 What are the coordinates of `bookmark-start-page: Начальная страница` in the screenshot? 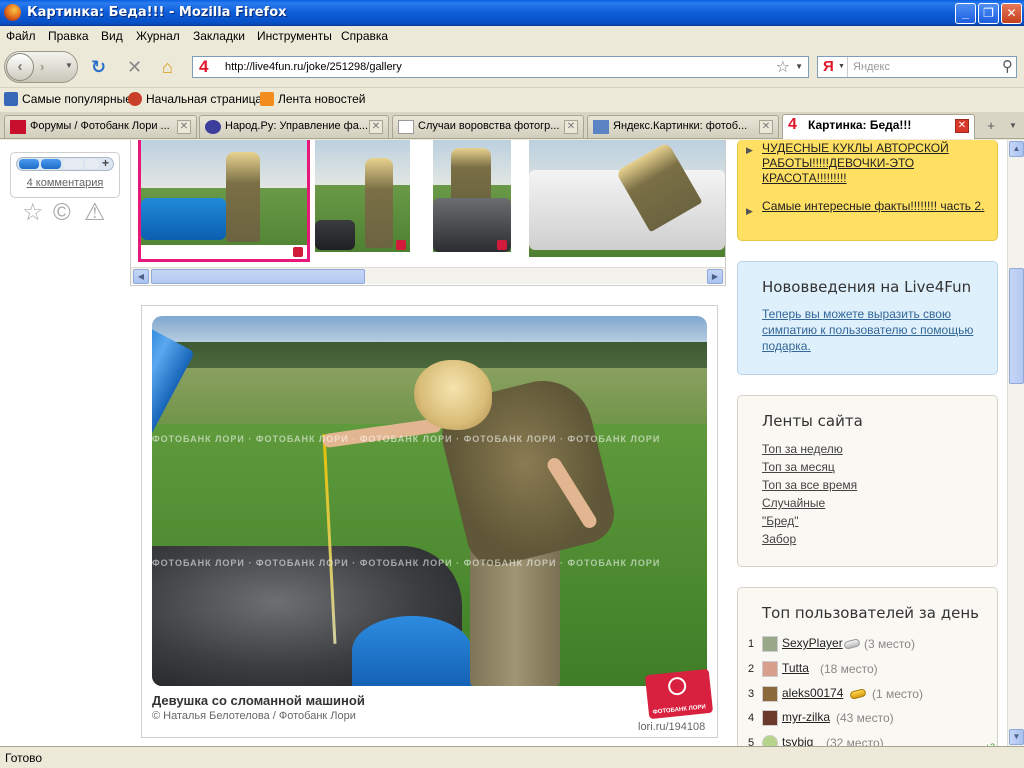 It's located at (195, 99).